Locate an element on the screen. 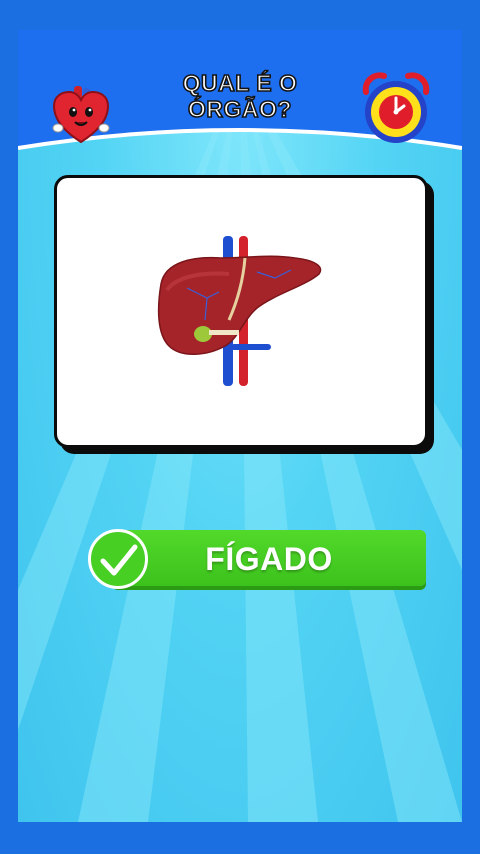  header-banner: QUAL É O ÓRGÃO? is located at coordinates (240, 92).